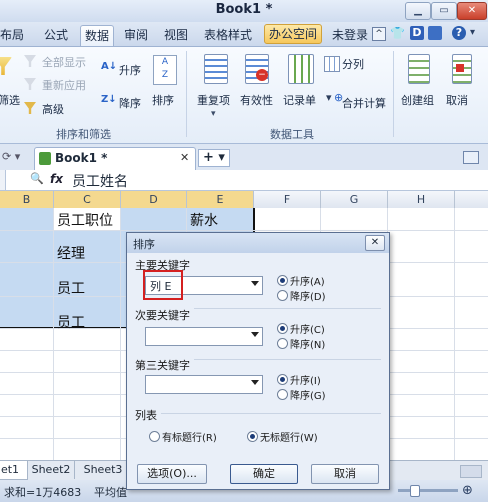  What do you see at coordinates (154, 436) in the screenshot?
I see `has-header-radio` at bounding box center [154, 436].